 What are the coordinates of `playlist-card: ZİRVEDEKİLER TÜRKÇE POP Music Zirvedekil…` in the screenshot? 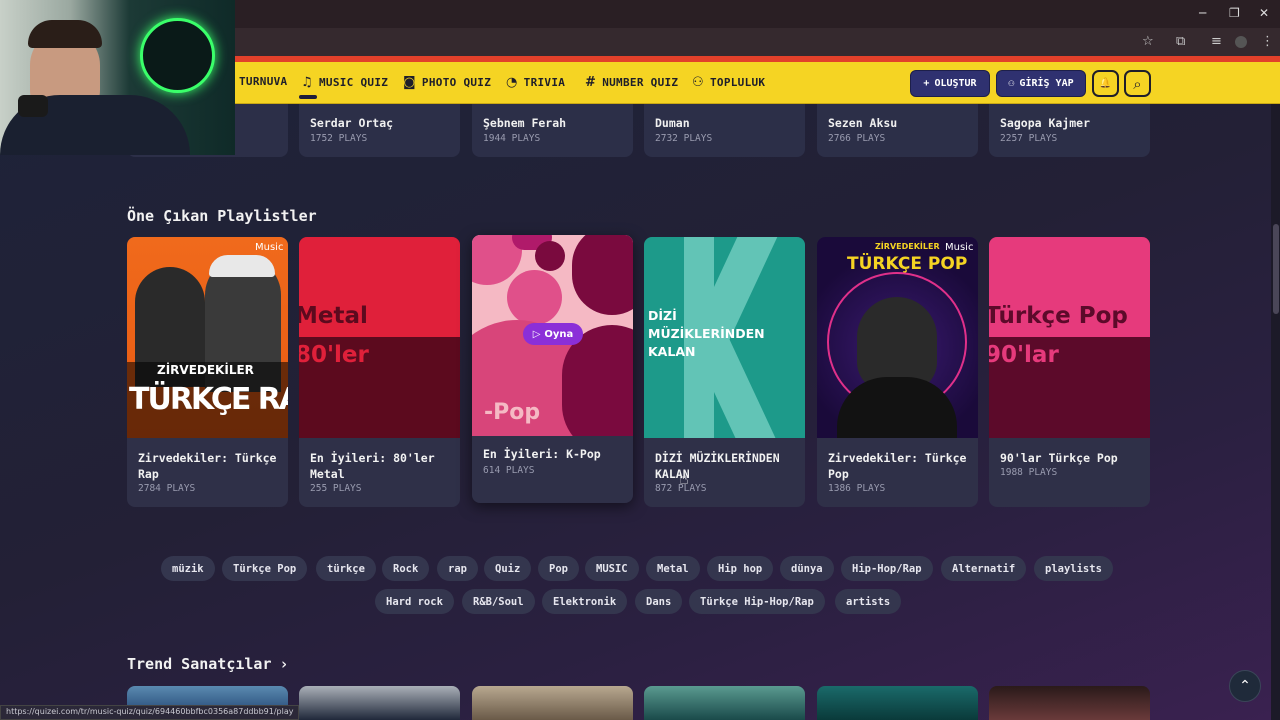 It's located at (897, 372).